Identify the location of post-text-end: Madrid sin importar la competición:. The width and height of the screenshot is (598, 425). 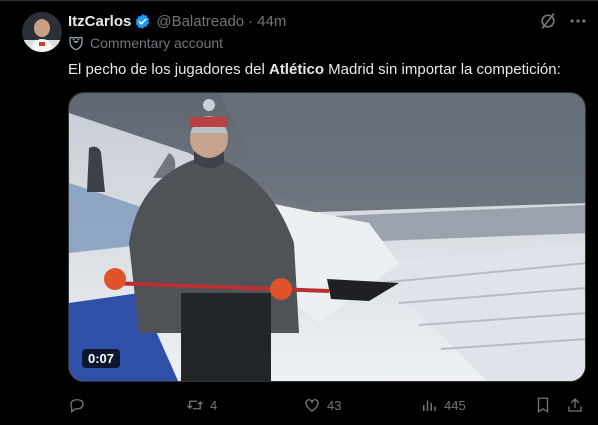
(442, 69).